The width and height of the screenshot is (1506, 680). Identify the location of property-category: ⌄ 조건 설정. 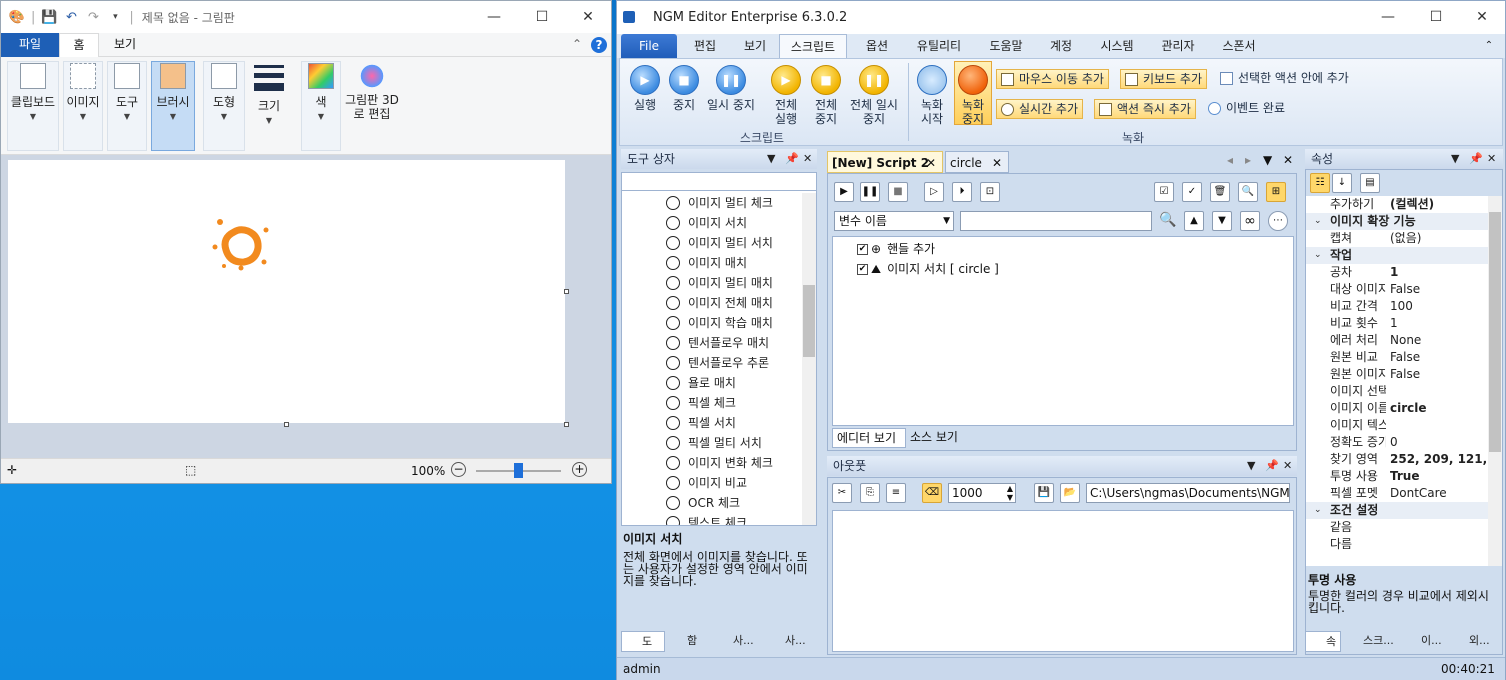
(1397, 510).